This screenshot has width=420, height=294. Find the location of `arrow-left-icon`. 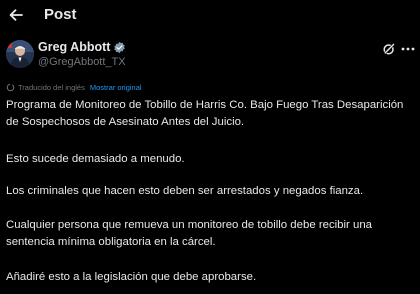

arrow-left-icon is located at coordinates (16, 15).